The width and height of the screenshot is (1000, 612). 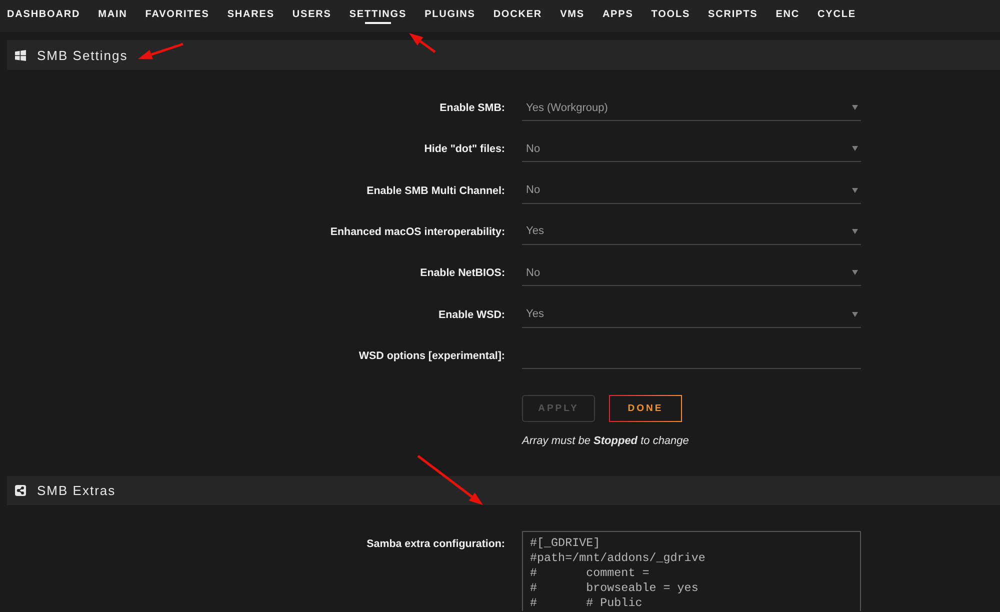 I want to click on nav-tab: DASHBOARD, so click(x=43, y=16).